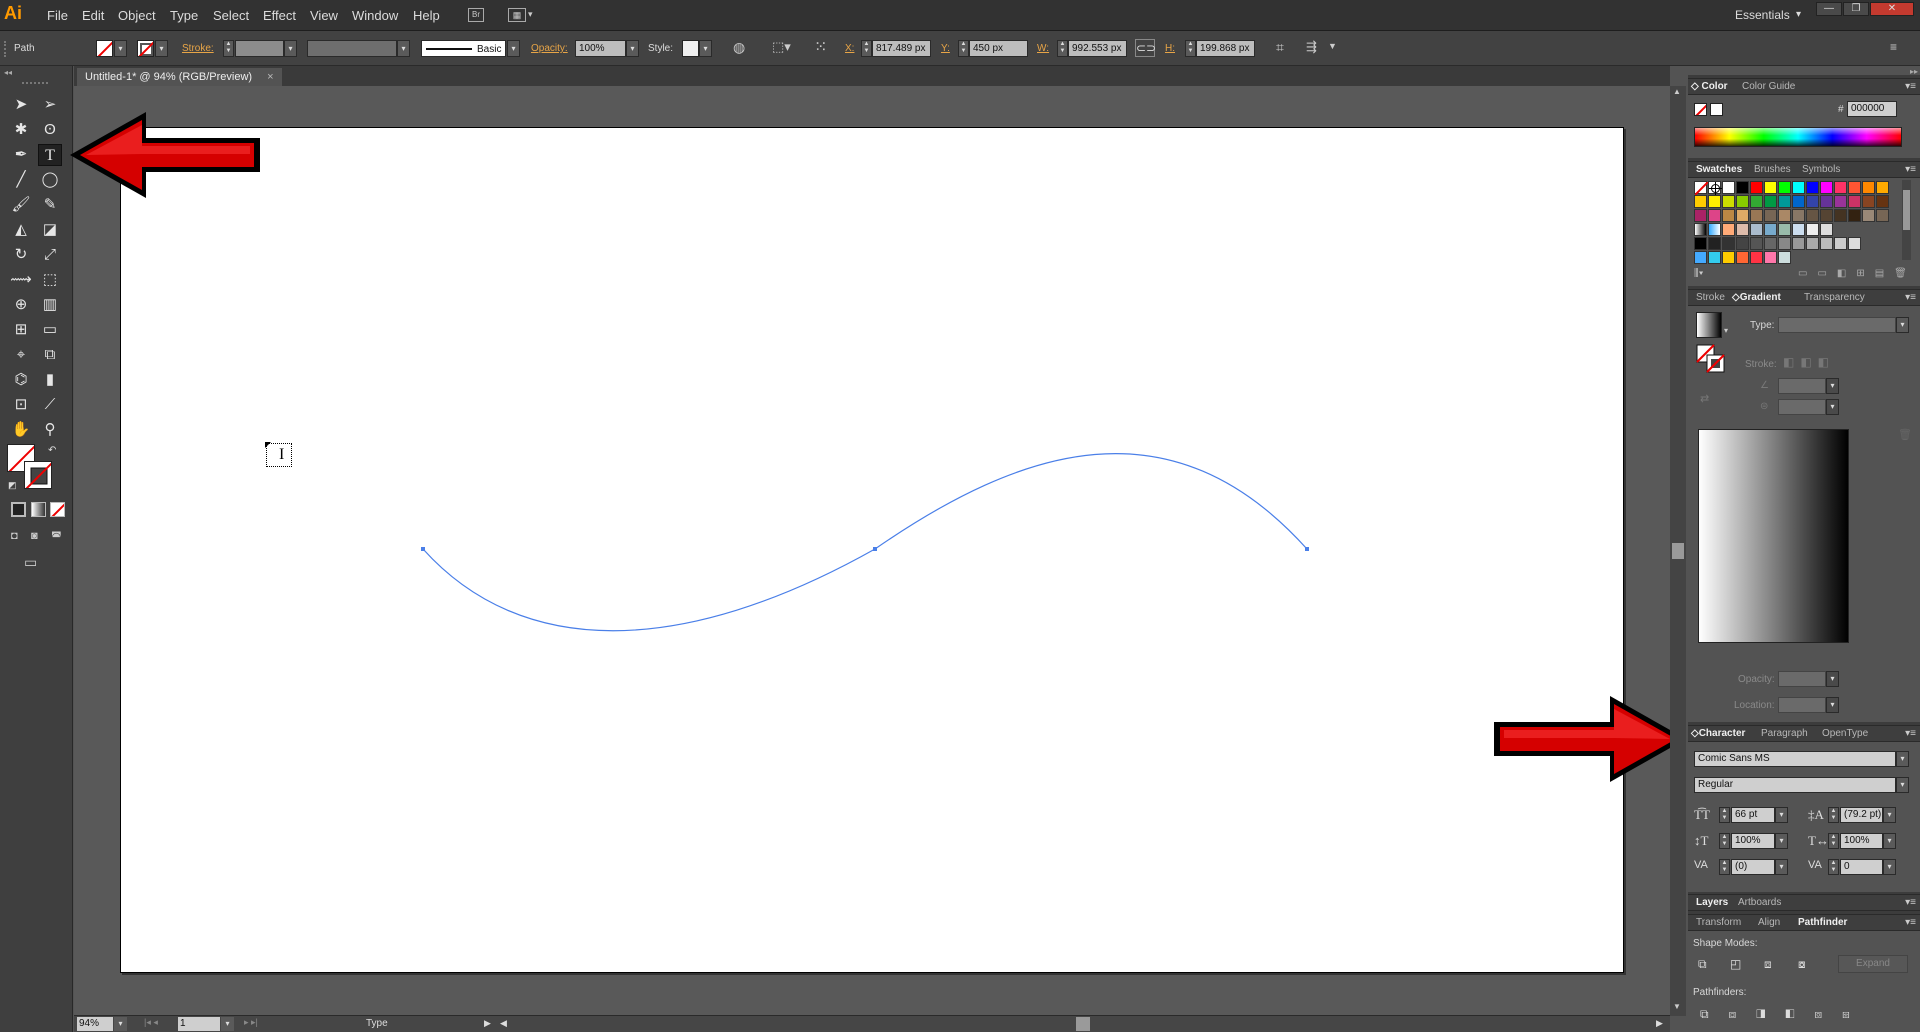 This screenshot has height=1032, width=1920. Describe the element at coordinates (781, 47) in the screenshot. I see `align-to-icon: ⬚▾` at that location.